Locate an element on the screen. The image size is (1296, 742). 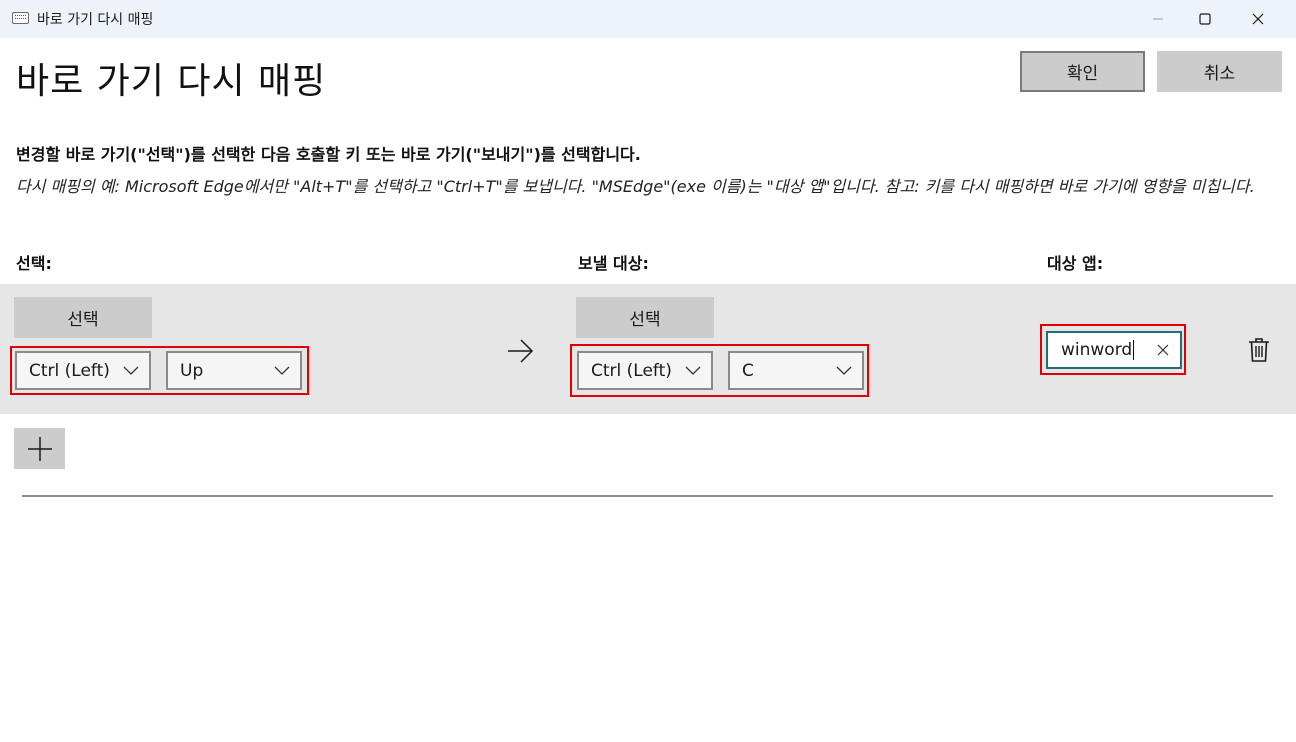
select-send-to-button: 선택 is located at coordinates (645, 317).